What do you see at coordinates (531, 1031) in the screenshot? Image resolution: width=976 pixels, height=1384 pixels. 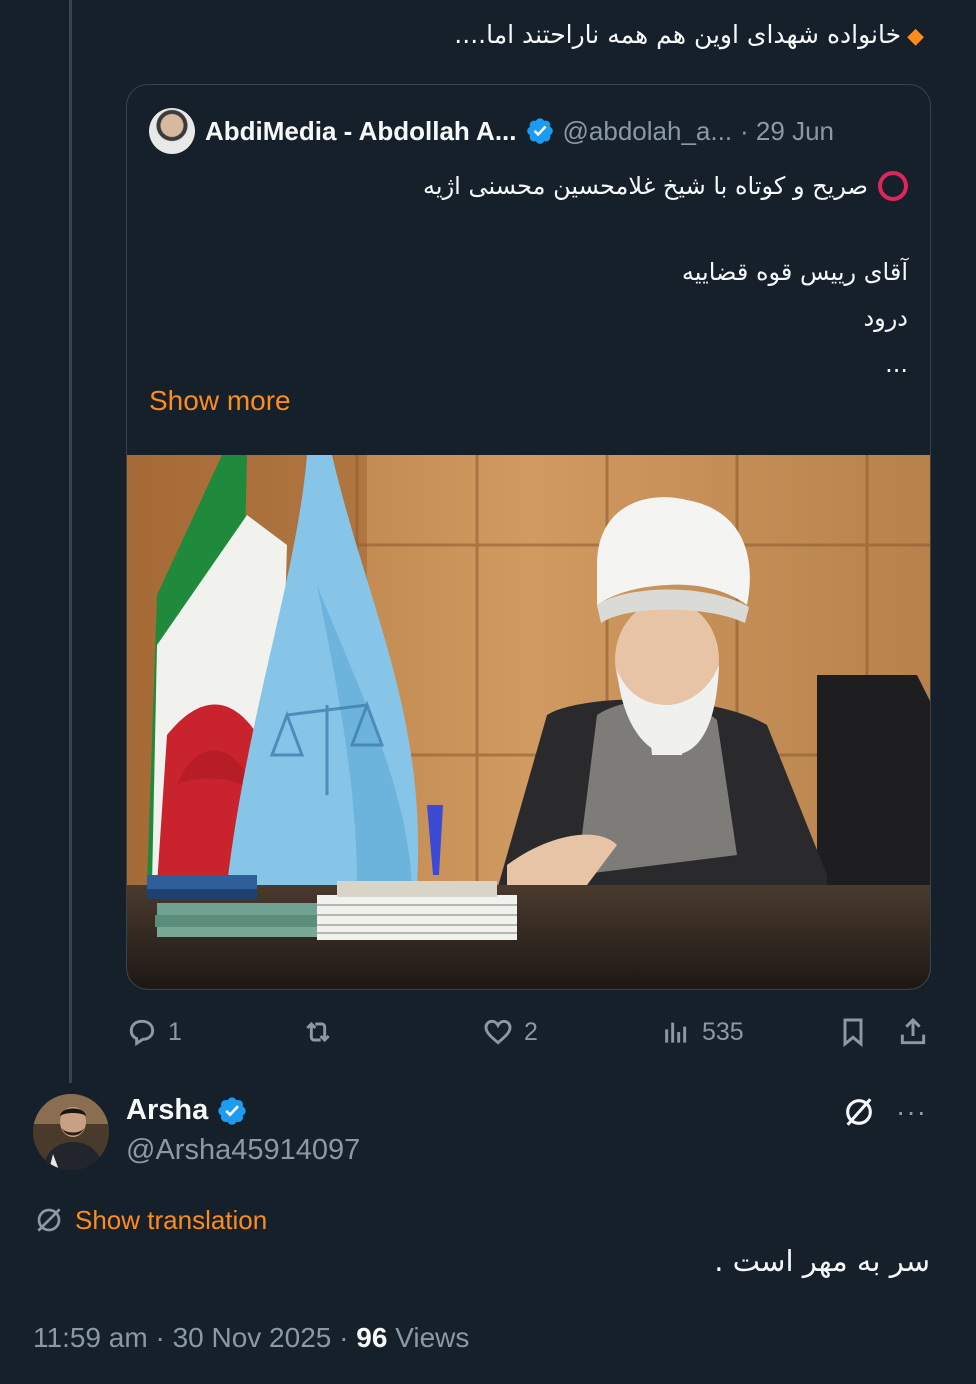 I see `like-count: 2` at bounding box center [531, 1031].